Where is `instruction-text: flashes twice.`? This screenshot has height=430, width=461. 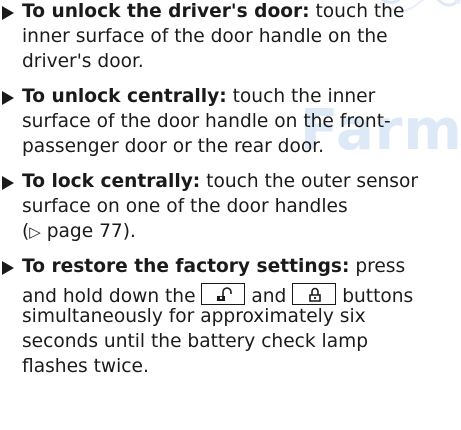
instruction-text: flashes twice. is located at coordinates (85, 366).